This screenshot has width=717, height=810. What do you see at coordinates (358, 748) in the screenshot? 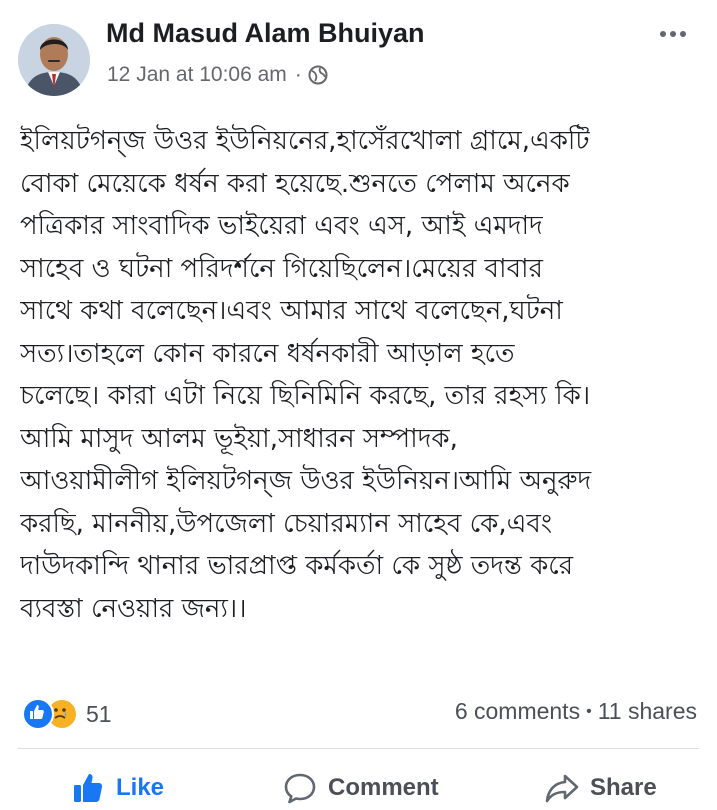
I see `action-bar-divider` at bounding box center [358, 748].